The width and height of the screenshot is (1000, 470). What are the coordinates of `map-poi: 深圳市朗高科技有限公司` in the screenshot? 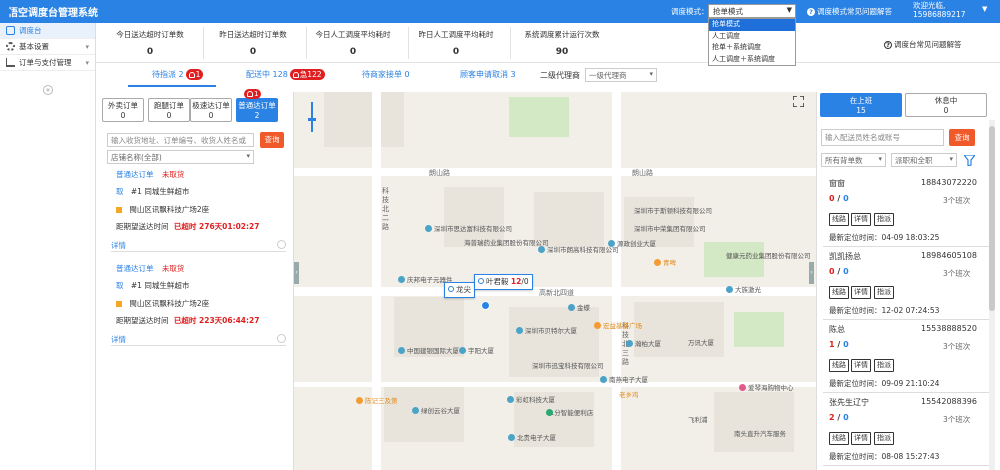 It's located at (578, 249).